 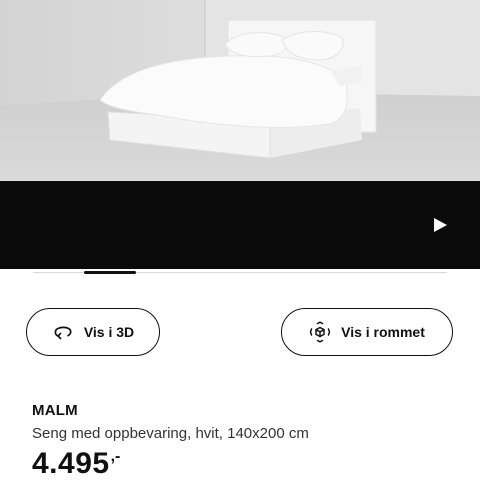 What do you see at coordinates (55, 410) in the screenshot?
I see `product-name: MALM` at bounding box center [55, 410].